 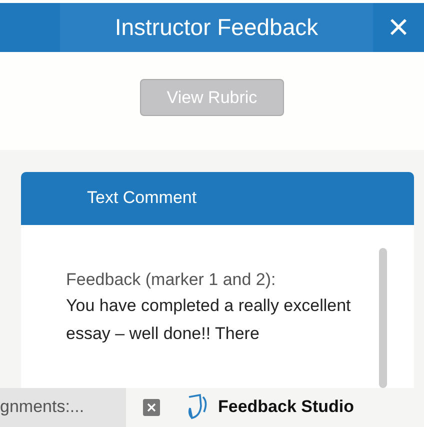 I want to click on feedback-label: Feedback (marker 1 and 2):, so click(x=171, y=279).